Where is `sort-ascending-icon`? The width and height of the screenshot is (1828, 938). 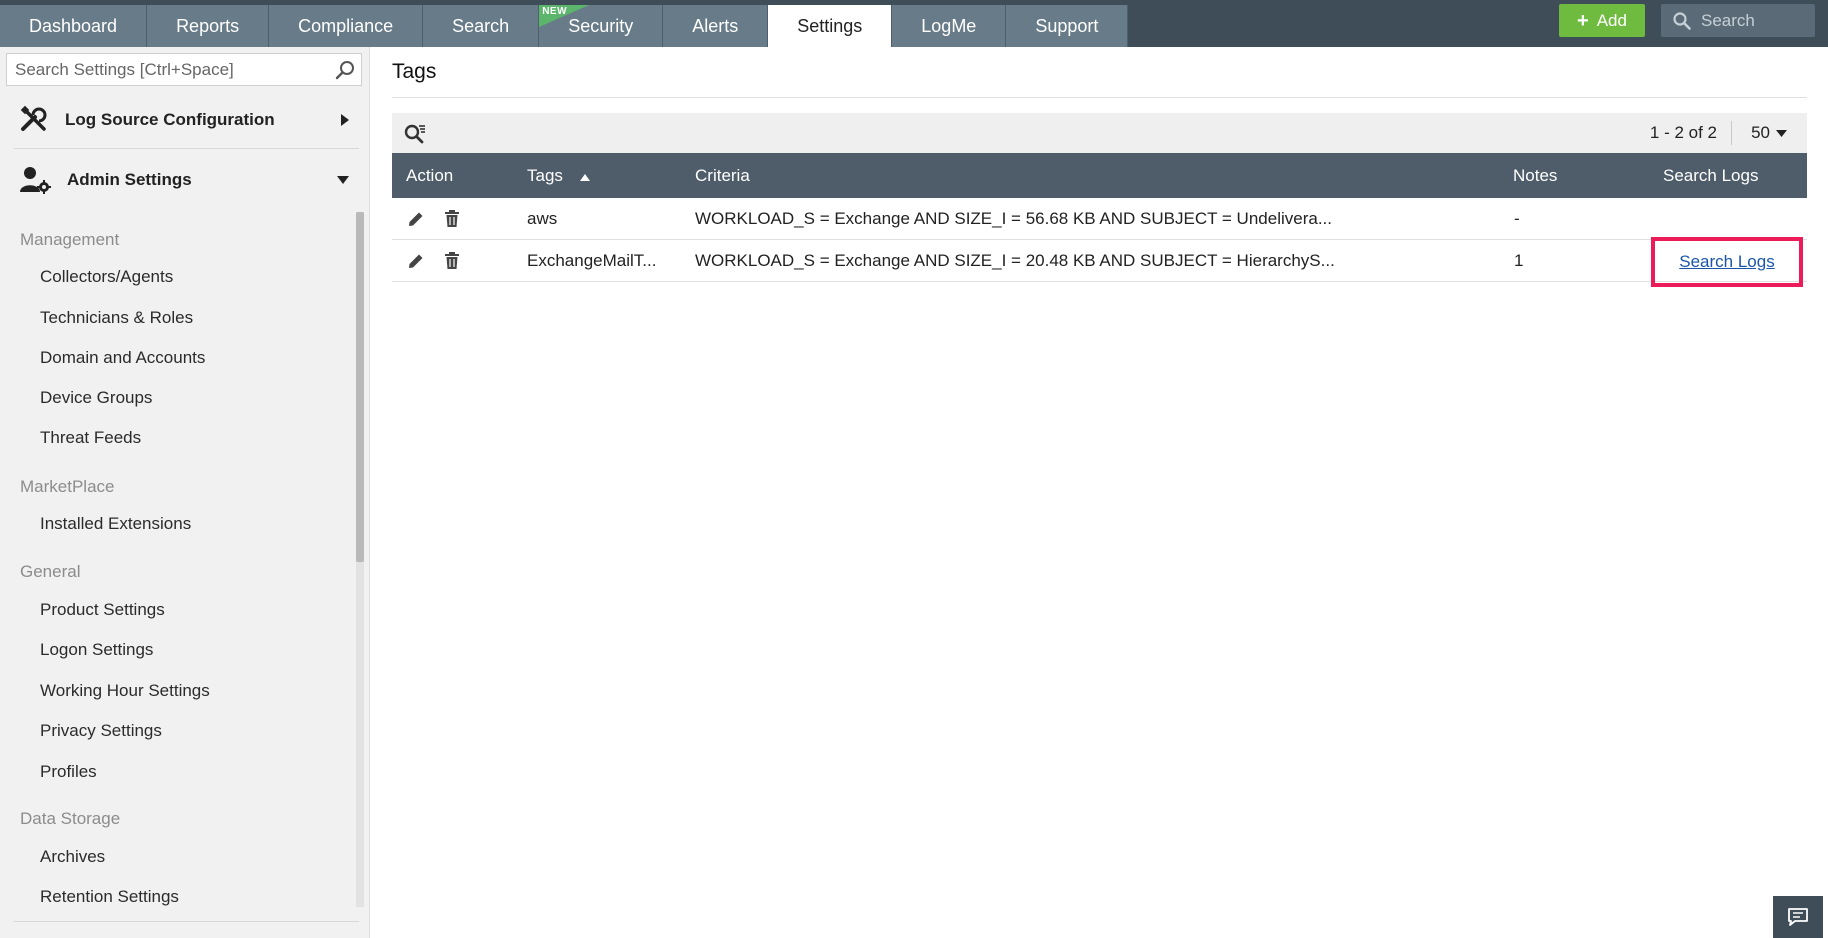 sort-ascending-icon is located at coordinates (584, 177).